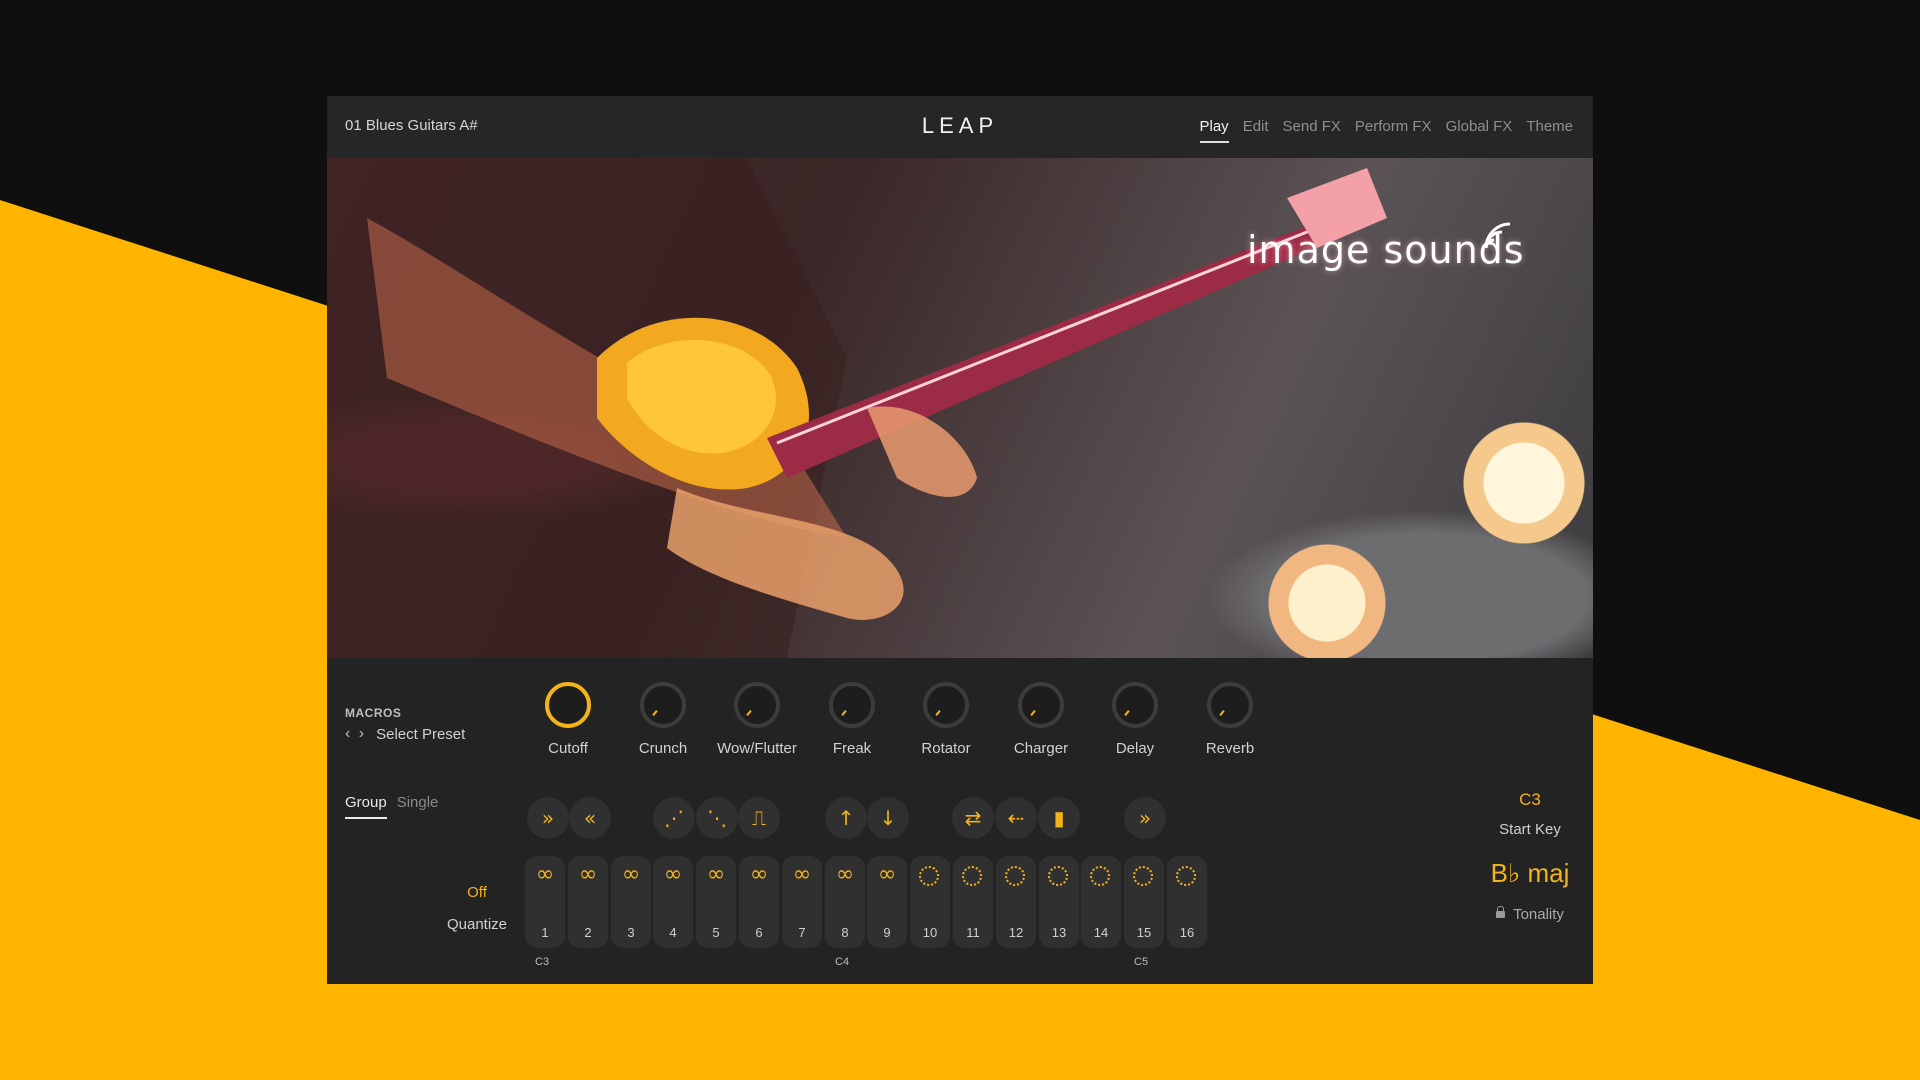 This screenshot has height=1080, width=1920. Describe the element at coordinates (717, 818) in the screenshot. I see `stutter-alt-icon: ⋱` at that location.